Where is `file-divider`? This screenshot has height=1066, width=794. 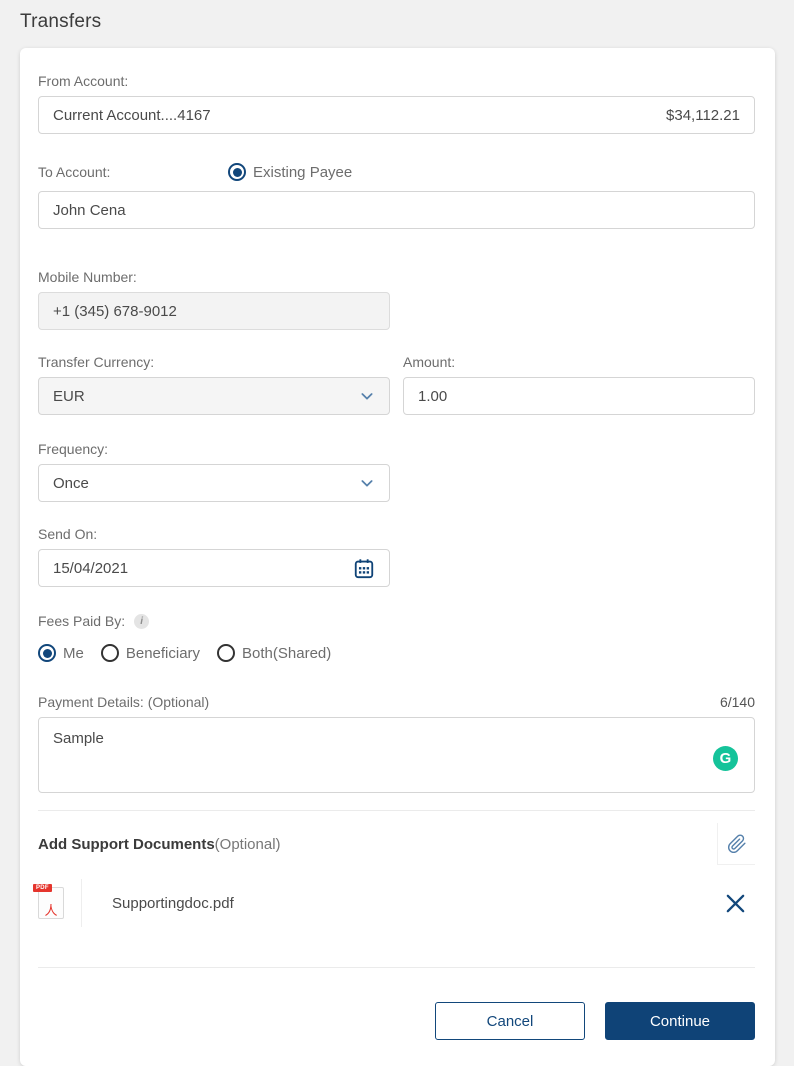 file-divider is located at coordinates (81, 903).